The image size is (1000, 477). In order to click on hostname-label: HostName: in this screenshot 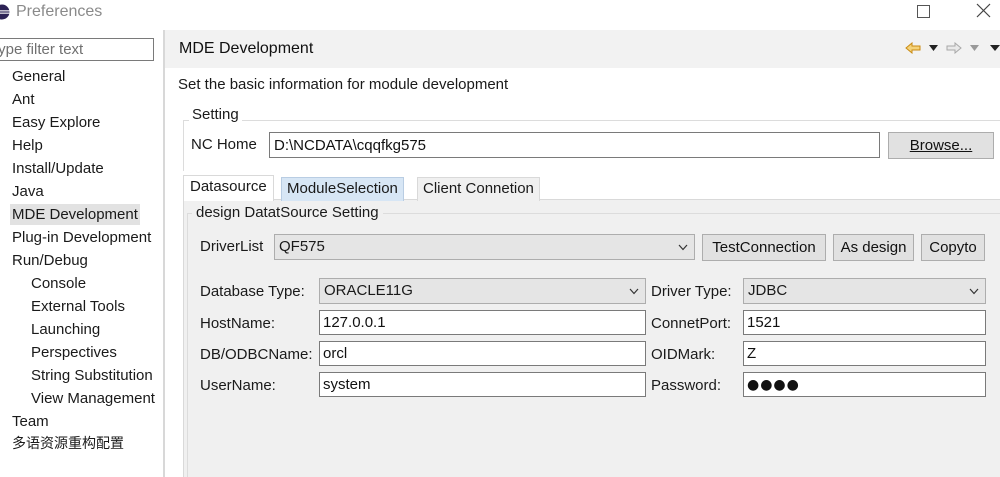, I will do `click(238, 323)`.